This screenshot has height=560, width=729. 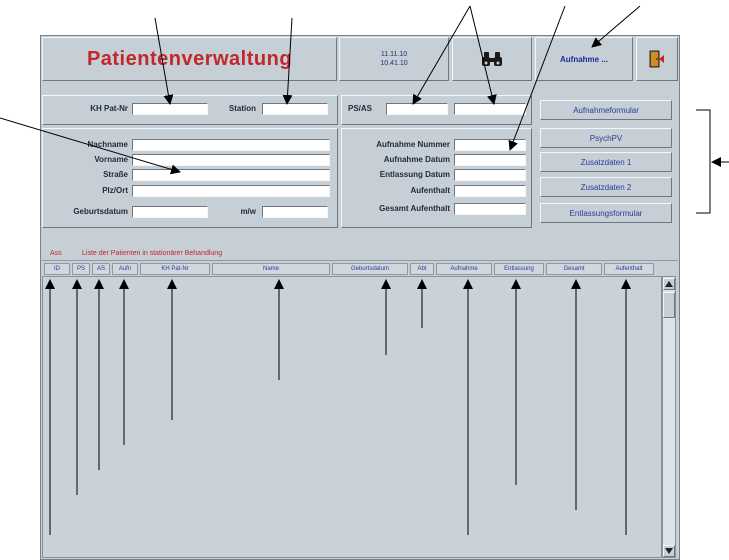 What do you see at coordinates (703, 161) in the screenshot?
I see `side-bracket` at bounding box center [703, 161].